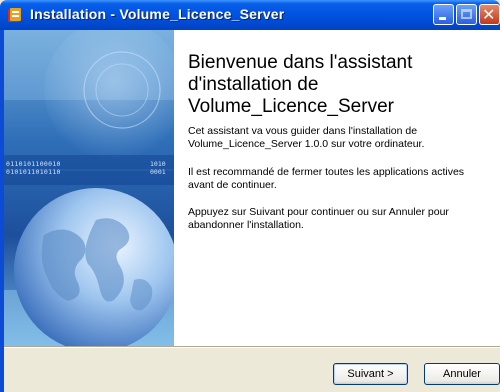  What do you see at coordinates (158, 172) in the screenshot?
I see `binary-text-4: 0001` at bounding box center [158, 172].